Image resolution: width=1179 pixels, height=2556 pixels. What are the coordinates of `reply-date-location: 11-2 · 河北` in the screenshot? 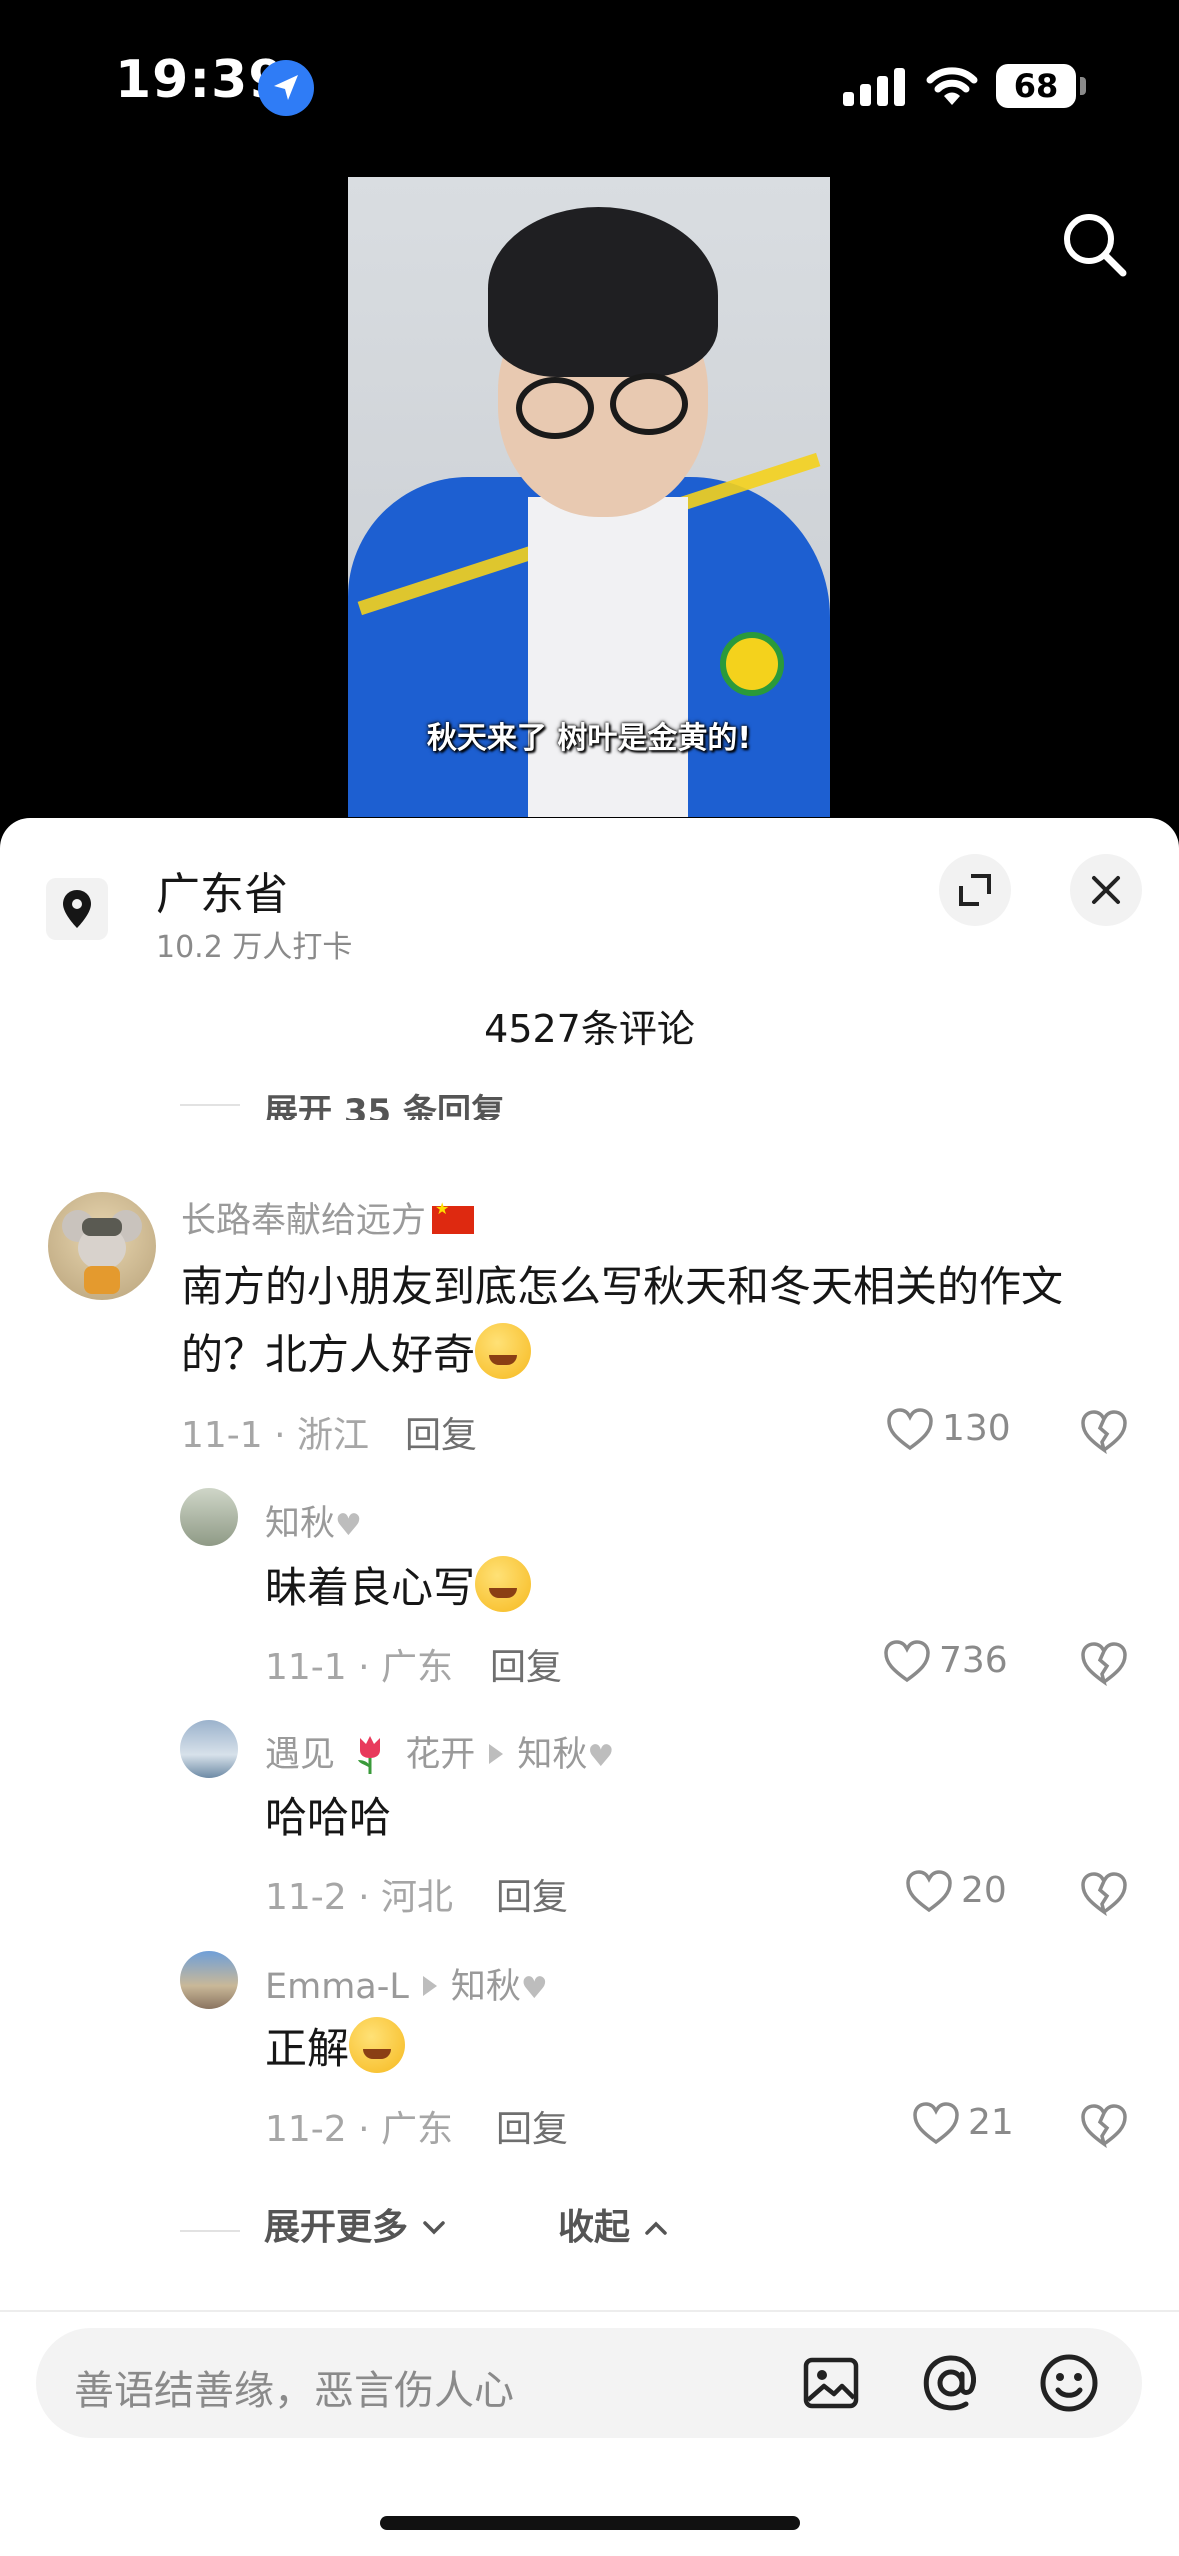 It's located at (359, 1897).